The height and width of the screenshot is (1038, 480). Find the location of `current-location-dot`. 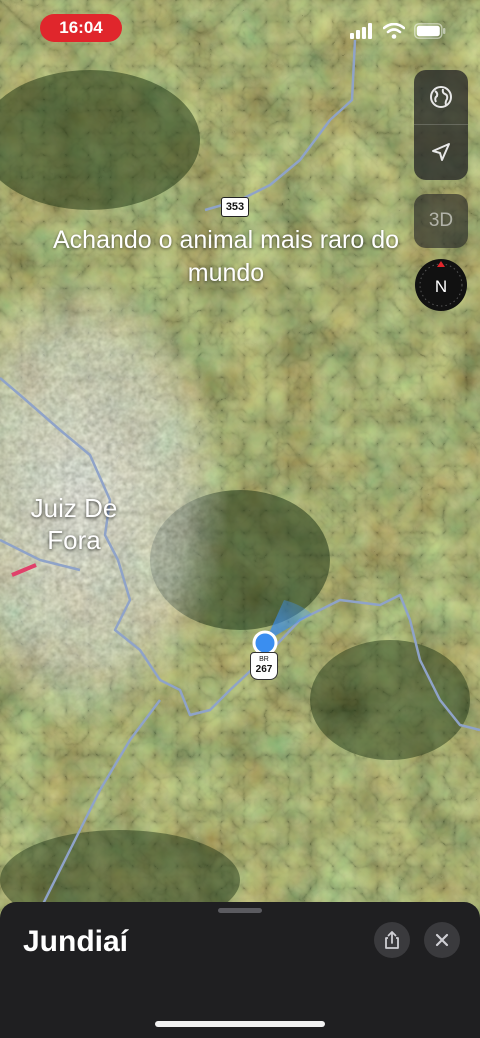

current-location-dot is located at coordinates (265, 643).